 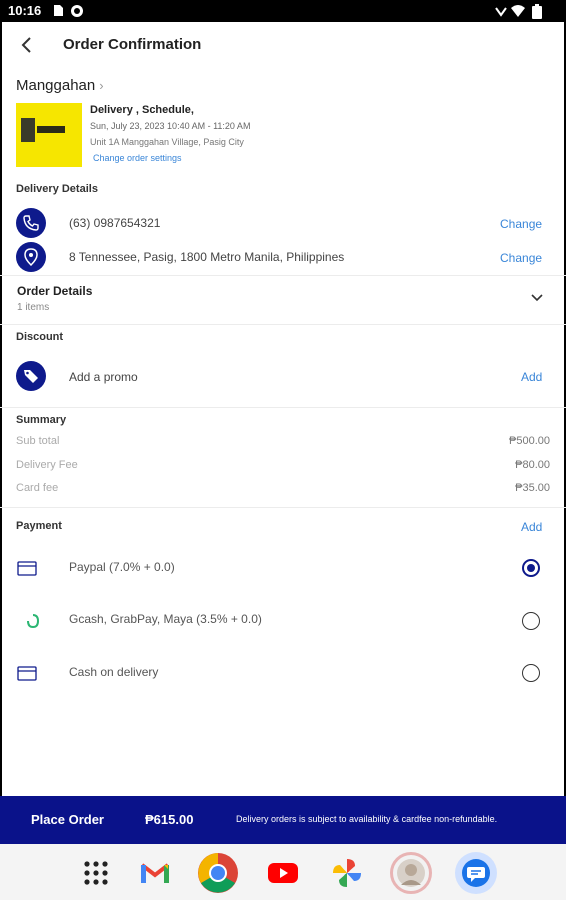 I want to click on youtube-icon, so click(x=283, y=873).